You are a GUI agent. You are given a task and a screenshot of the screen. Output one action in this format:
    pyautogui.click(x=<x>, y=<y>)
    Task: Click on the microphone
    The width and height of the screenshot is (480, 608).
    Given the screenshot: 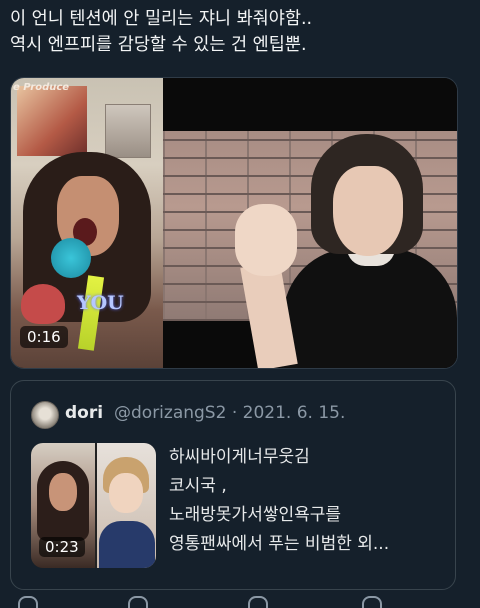 What is the action you would take?
    pyautogui.click(x=71, y=258)
    